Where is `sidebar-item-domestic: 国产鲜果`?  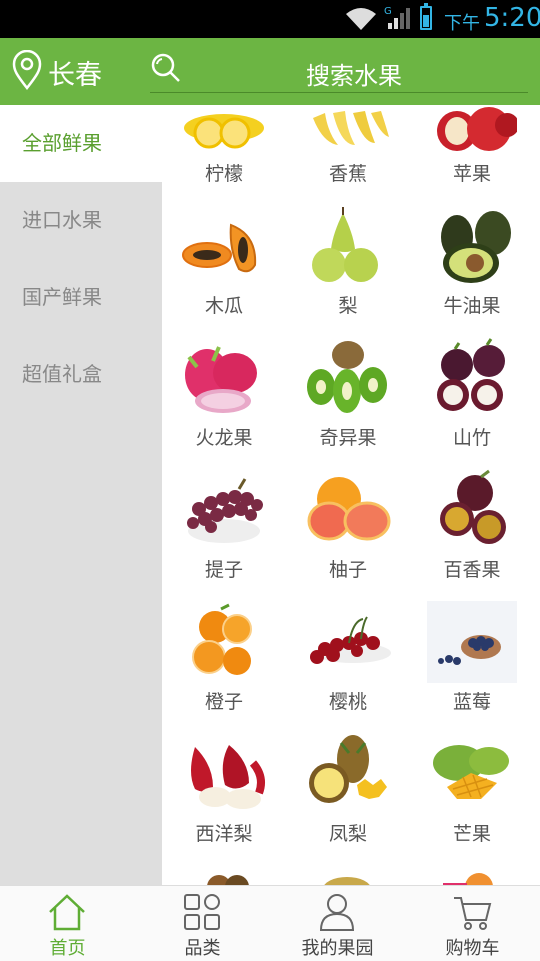 sidebar-item-domestic: 国产鲜果 is located at coordinates (81, 297).